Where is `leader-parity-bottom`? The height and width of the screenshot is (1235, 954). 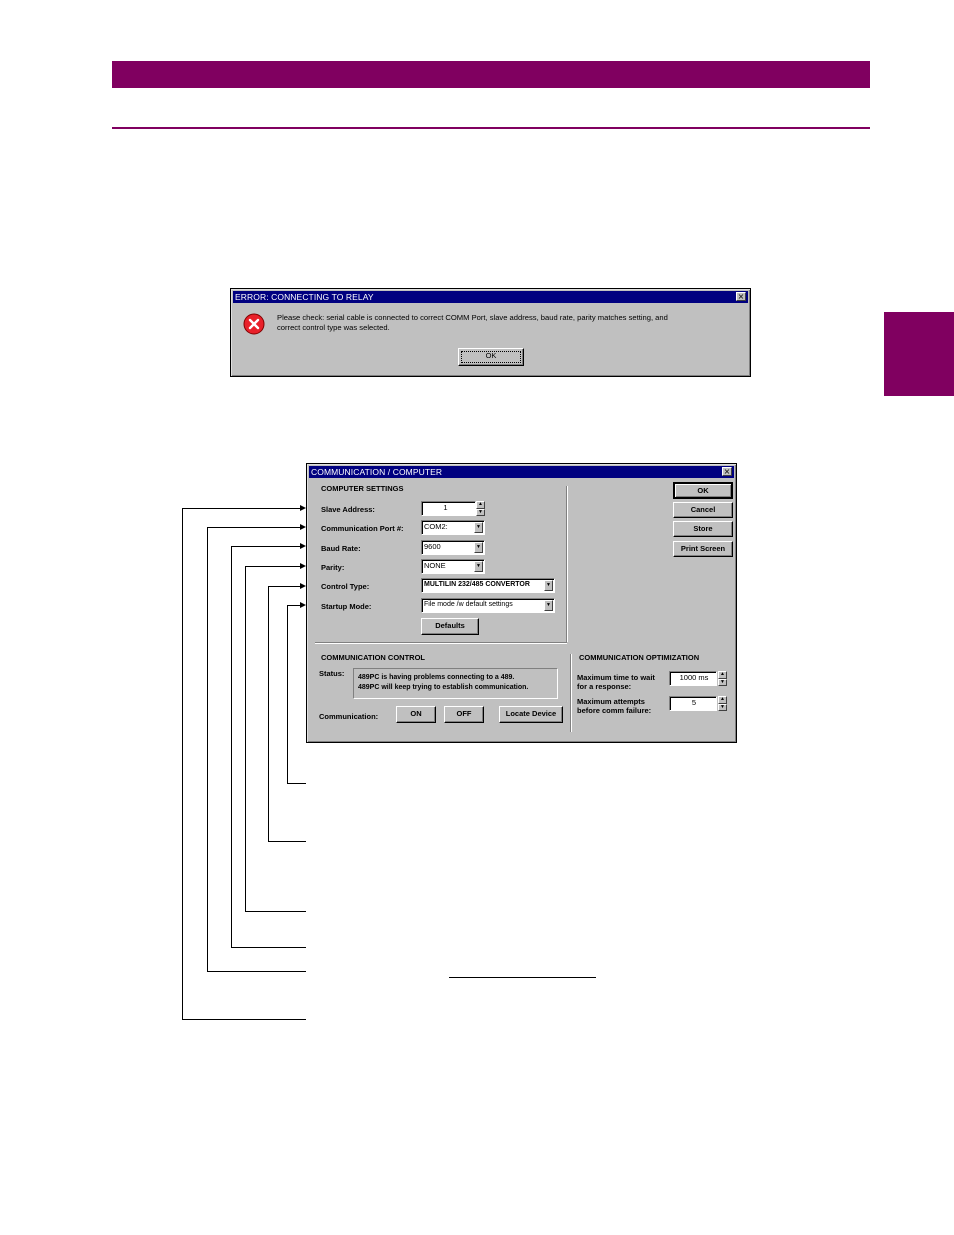 leader-parity-bottom is located at coordinates (275, 911).